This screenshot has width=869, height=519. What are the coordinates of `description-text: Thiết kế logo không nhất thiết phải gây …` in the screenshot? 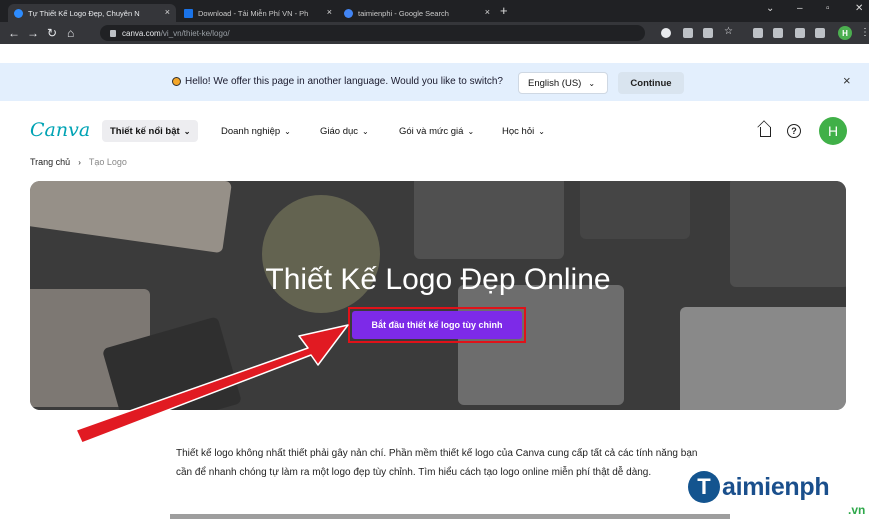 It's located at (437, 463).